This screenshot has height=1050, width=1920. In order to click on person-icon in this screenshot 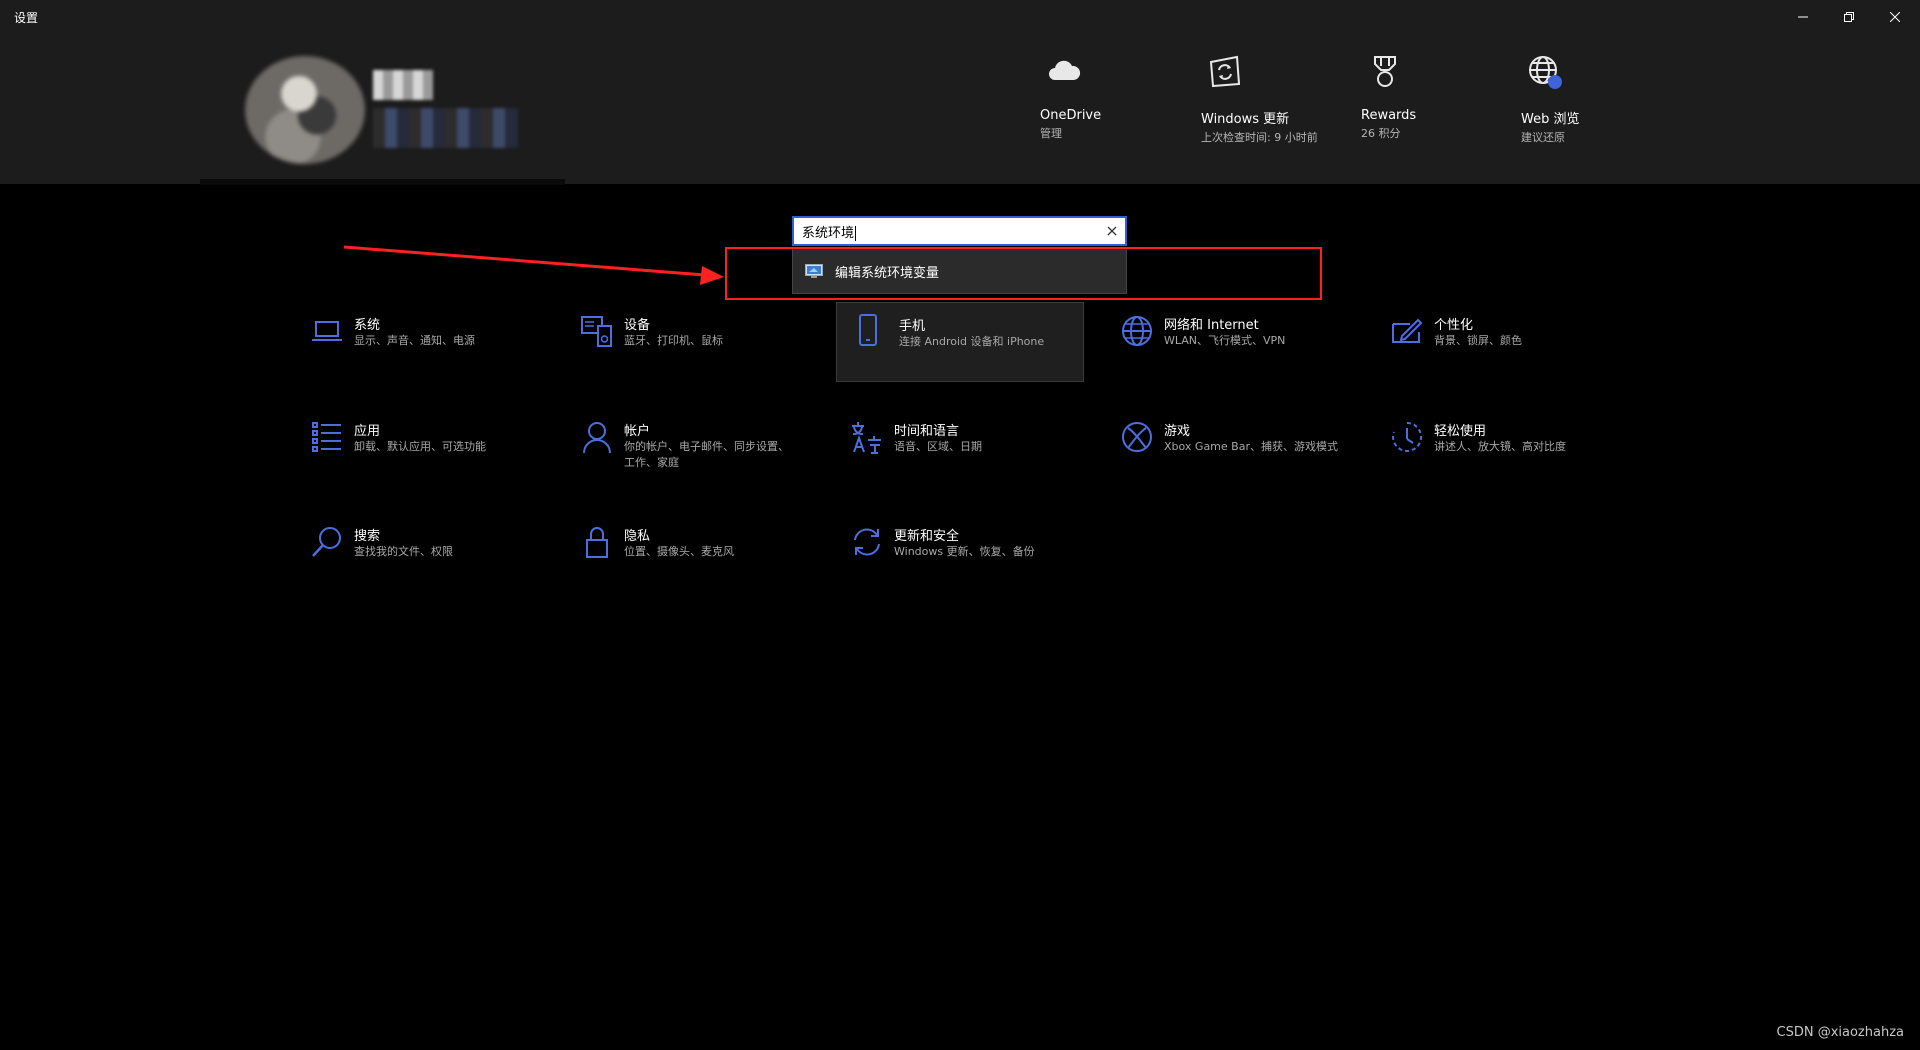, I will do `click(597, 438)`.